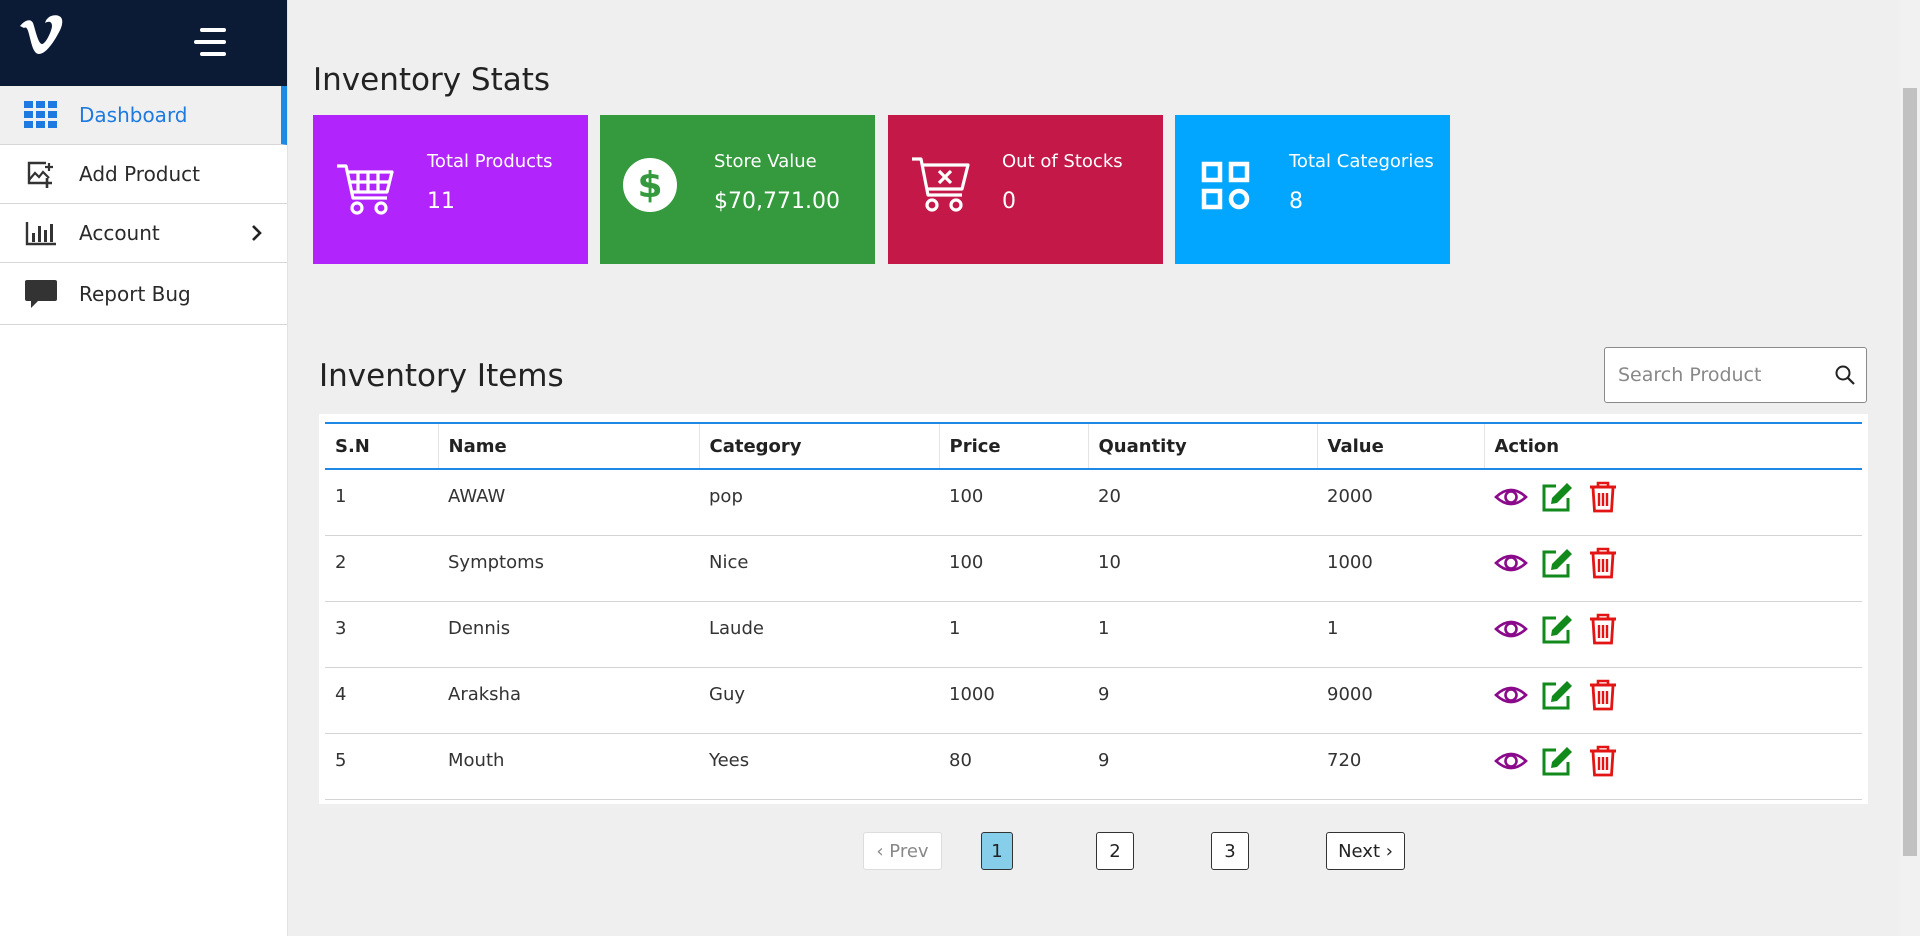 The image size is (1920, 936). What do you see at coordinates (1202, 568) in the screenshot?
I see `cell-quantity: 10` at bounding box center [1202, 568].